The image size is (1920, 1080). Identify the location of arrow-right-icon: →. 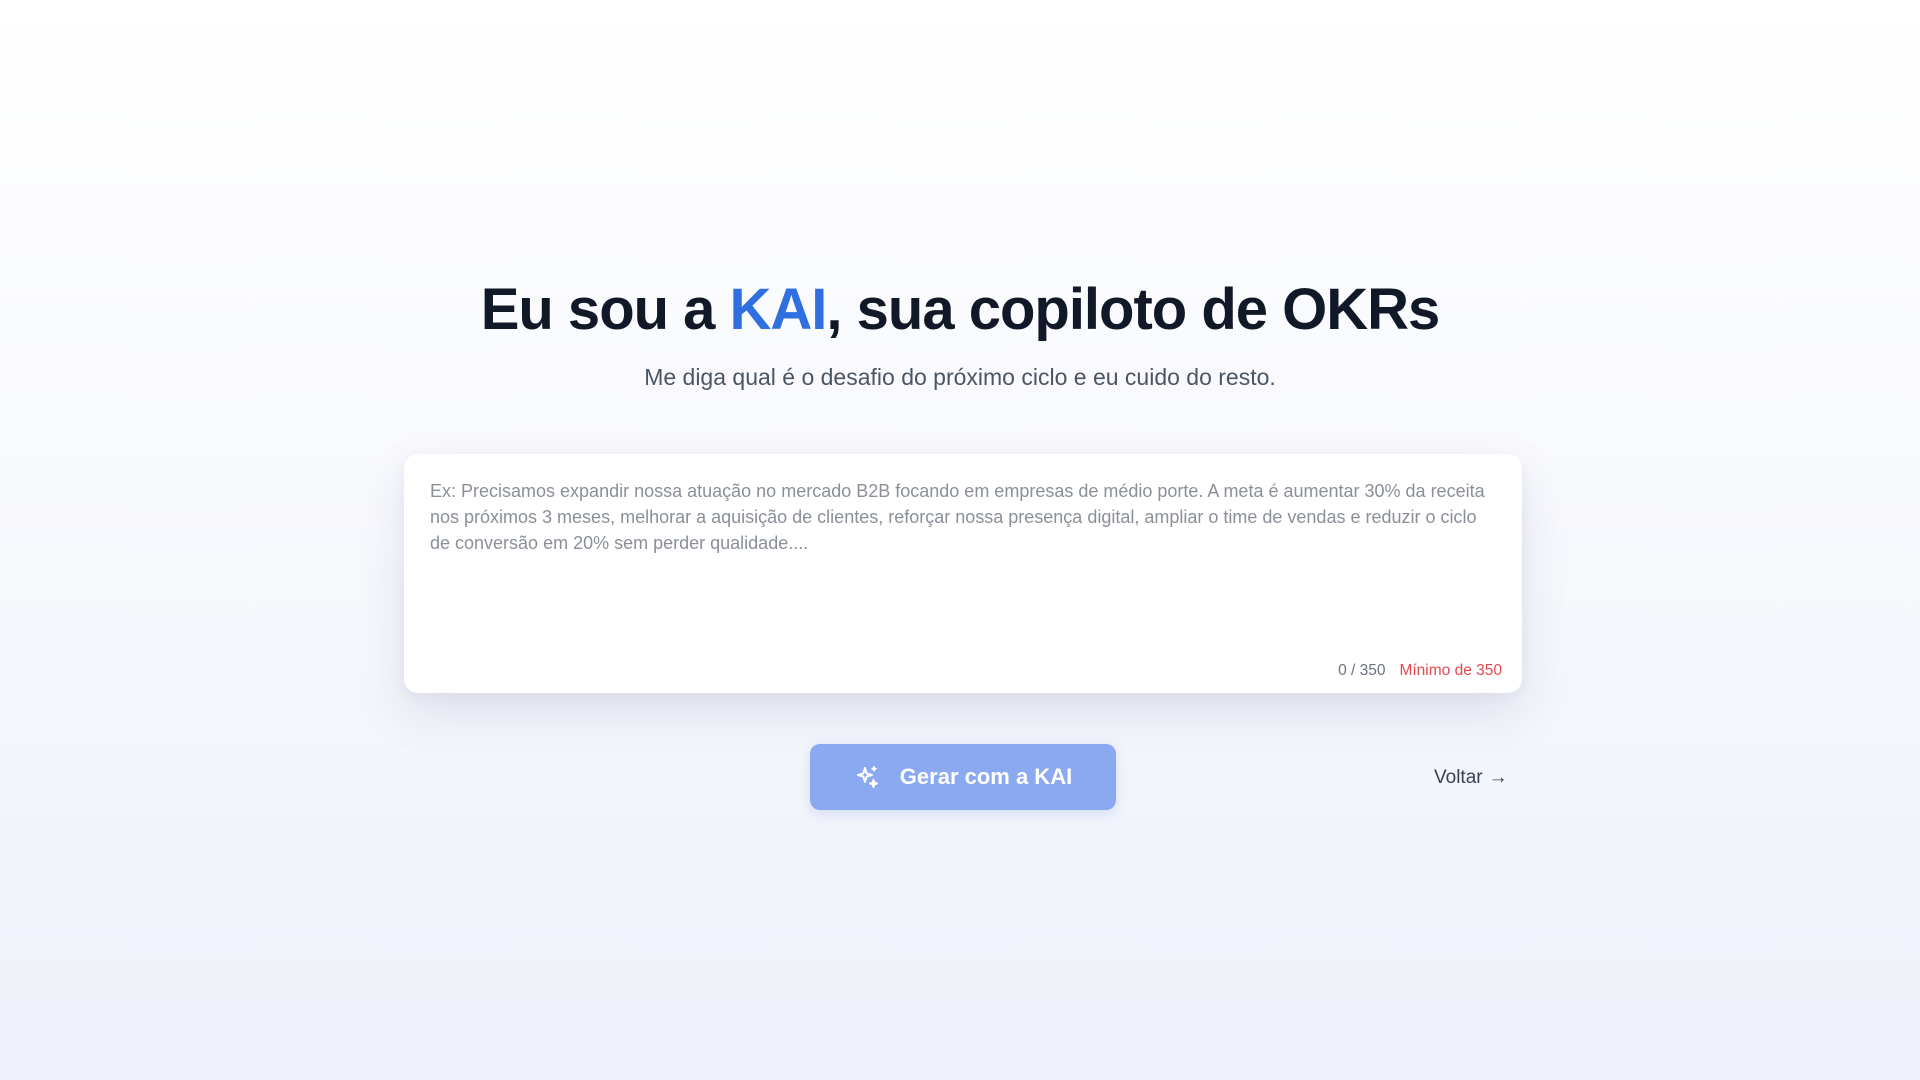
(1498, 777).